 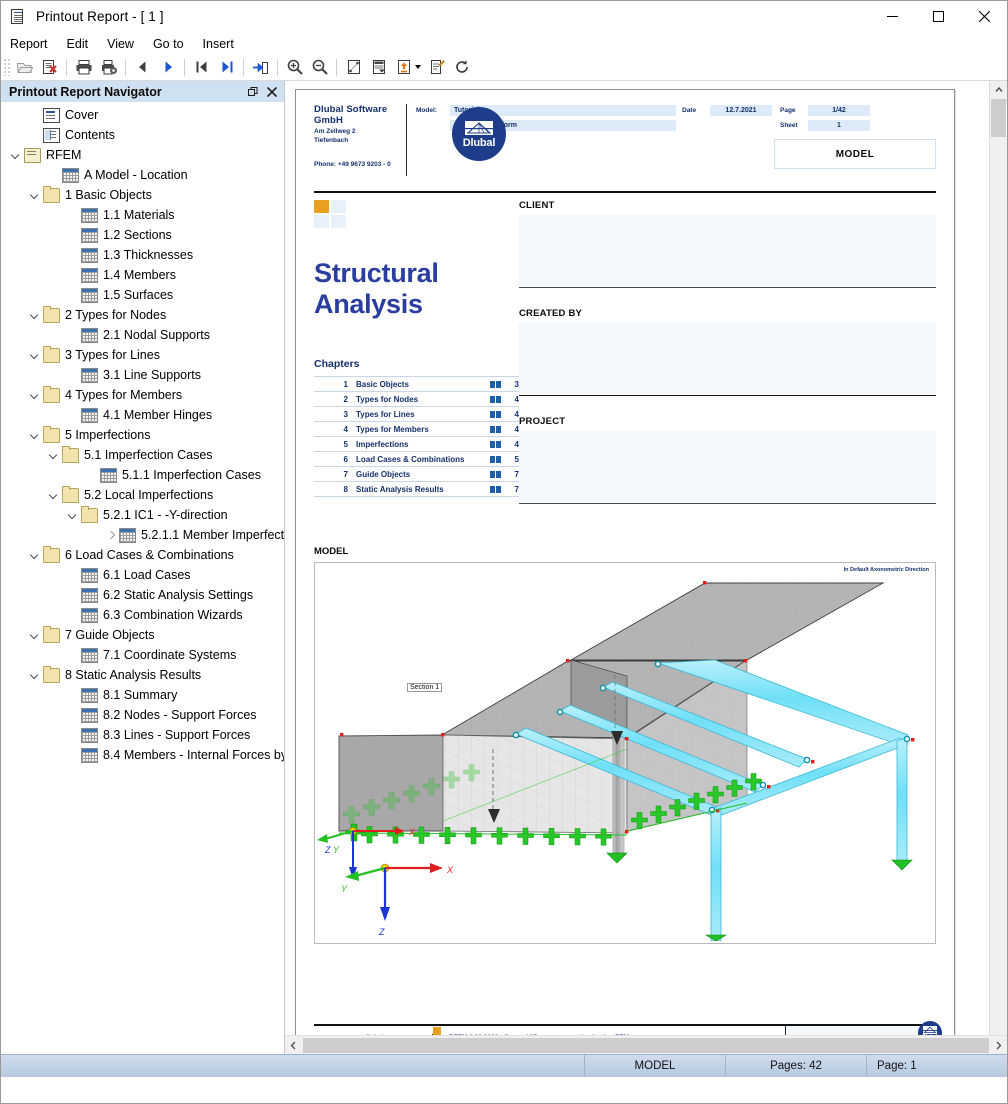 I want to click on header-rule, so click(x=625, y=192).